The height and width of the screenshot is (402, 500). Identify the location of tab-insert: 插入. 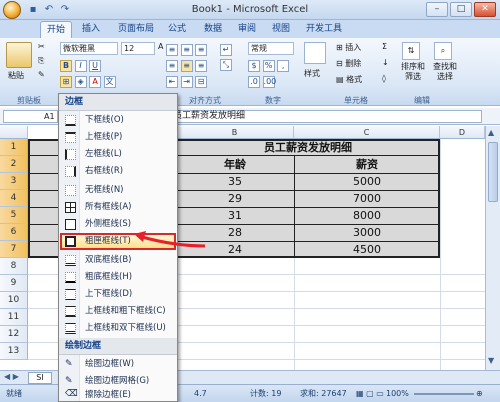
(91, 29).